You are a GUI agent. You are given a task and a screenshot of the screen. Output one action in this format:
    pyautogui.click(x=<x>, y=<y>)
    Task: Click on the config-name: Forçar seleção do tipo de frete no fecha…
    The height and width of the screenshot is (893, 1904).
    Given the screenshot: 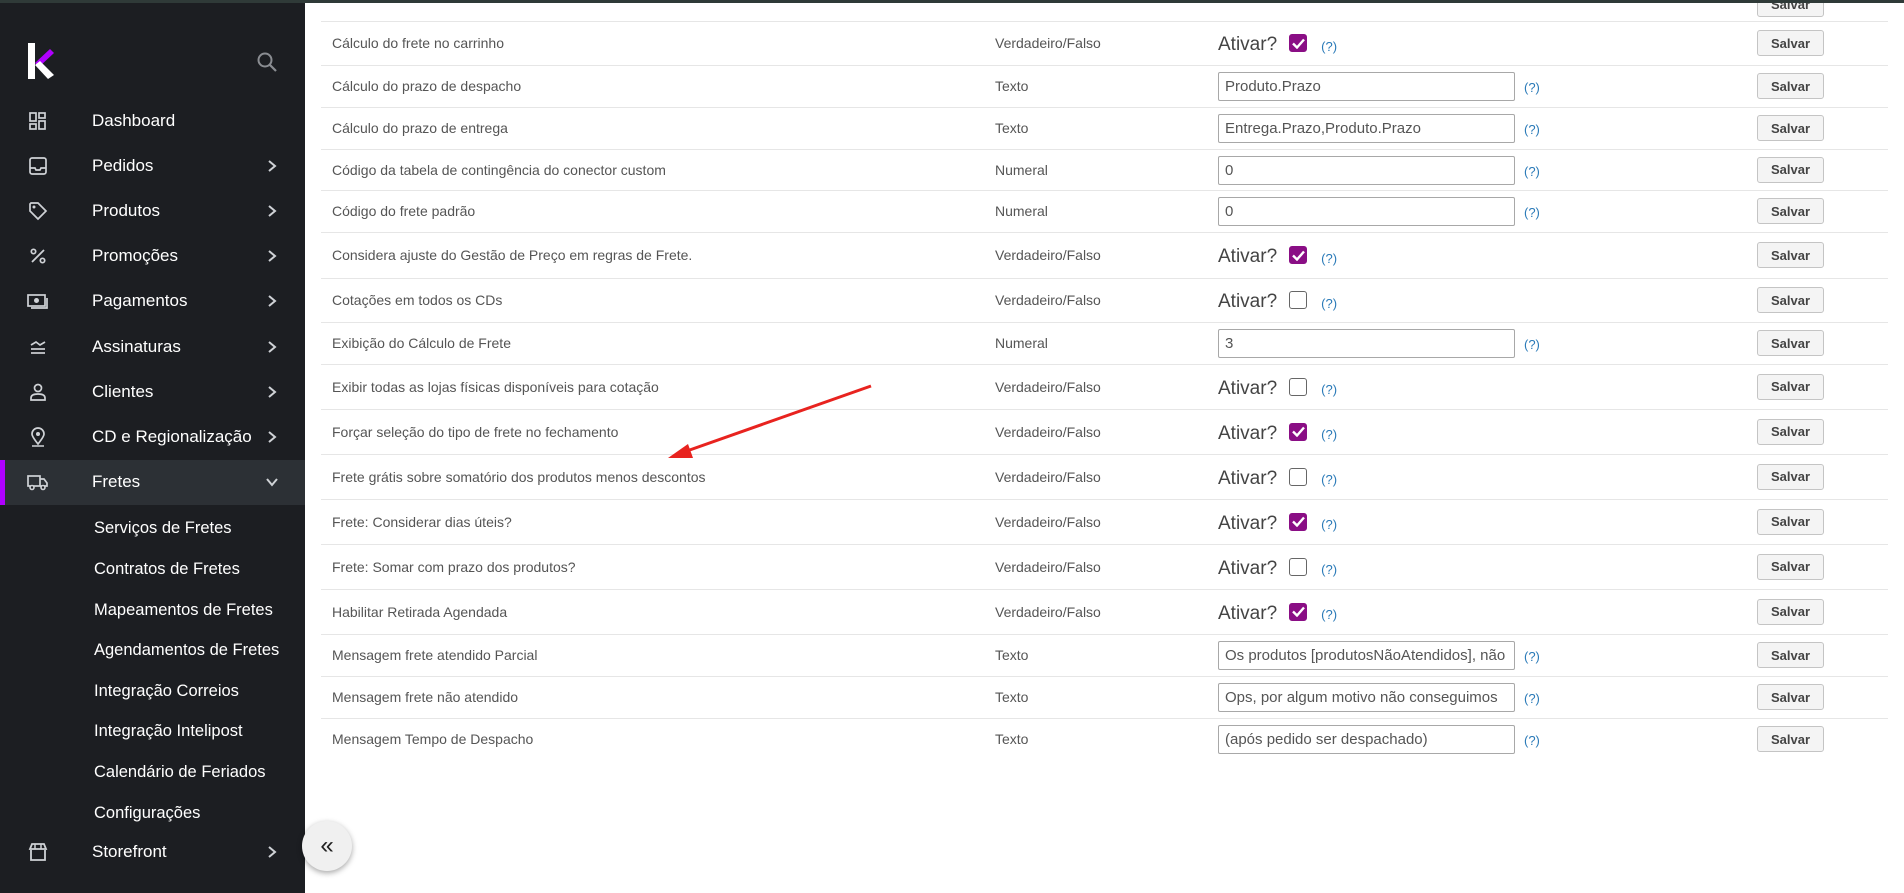 What is the action you would take?
    pyautogui.click(x=475, y=431)
    